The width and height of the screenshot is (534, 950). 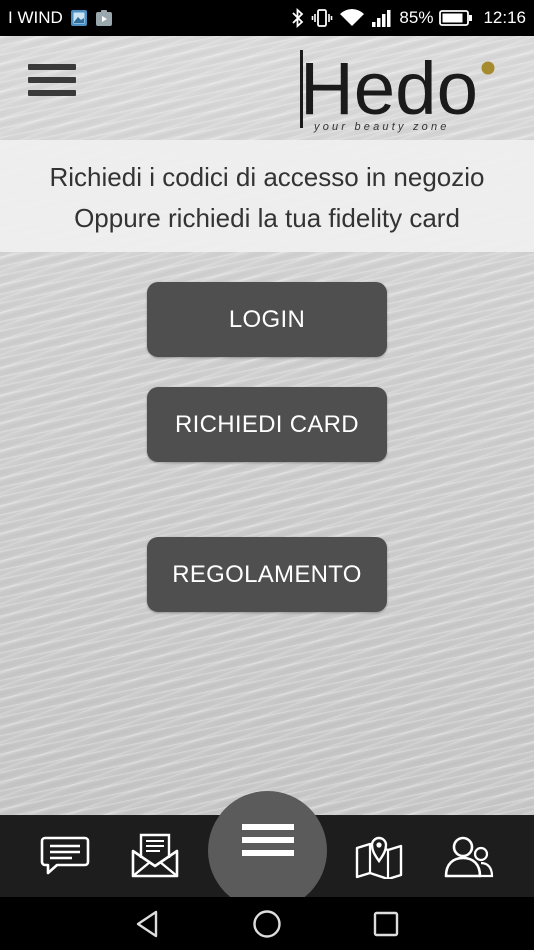 What do you see at coordinates (298, 18) in the screenshot?
I see `bluetooth-icon` at bounding box center [298, 18].